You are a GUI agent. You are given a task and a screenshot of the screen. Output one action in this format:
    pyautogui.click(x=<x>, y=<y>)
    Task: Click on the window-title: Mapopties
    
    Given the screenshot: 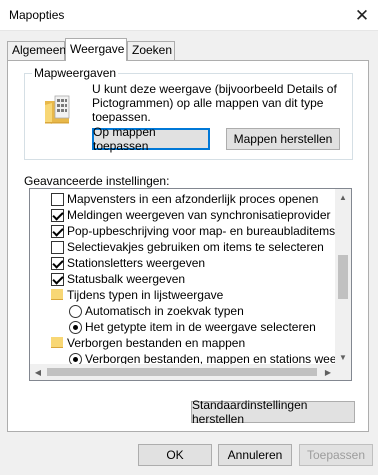 What is the action you would take?
    pyautogui.click(x=37, y=15)
    